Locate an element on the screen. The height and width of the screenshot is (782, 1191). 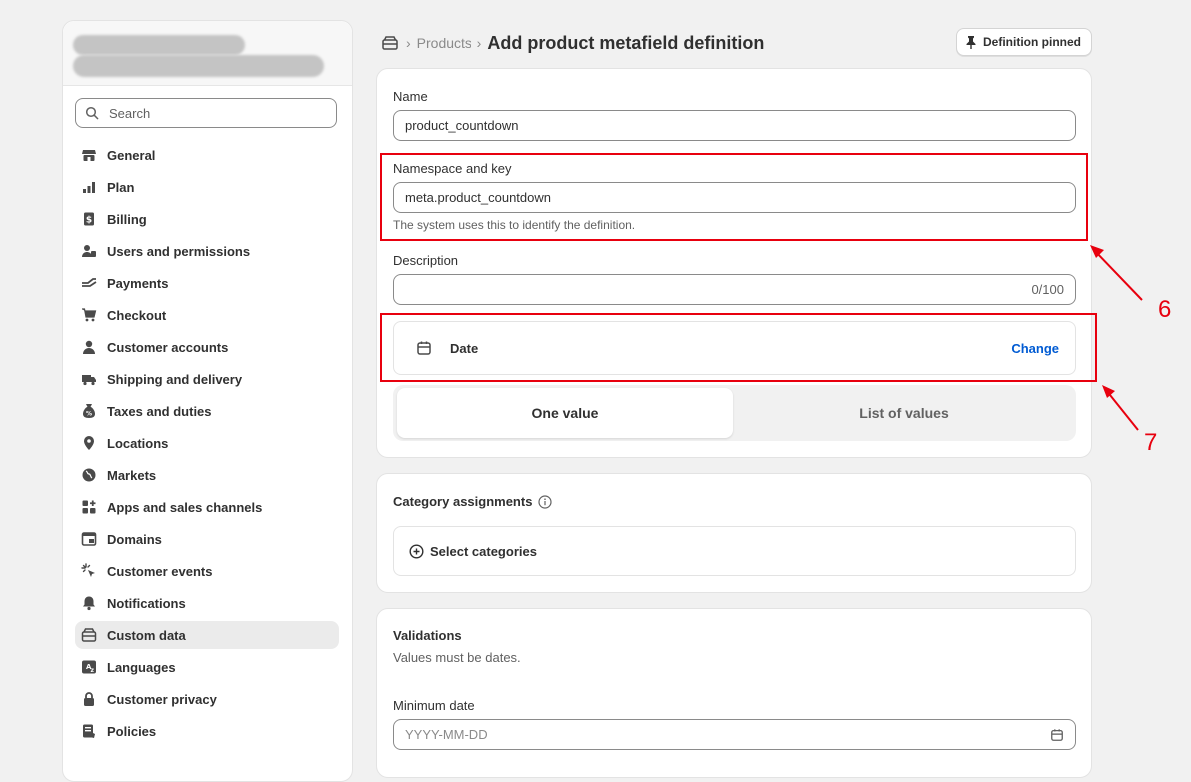
sidebar-item-label: Payments is located at coordinates (138, 283).